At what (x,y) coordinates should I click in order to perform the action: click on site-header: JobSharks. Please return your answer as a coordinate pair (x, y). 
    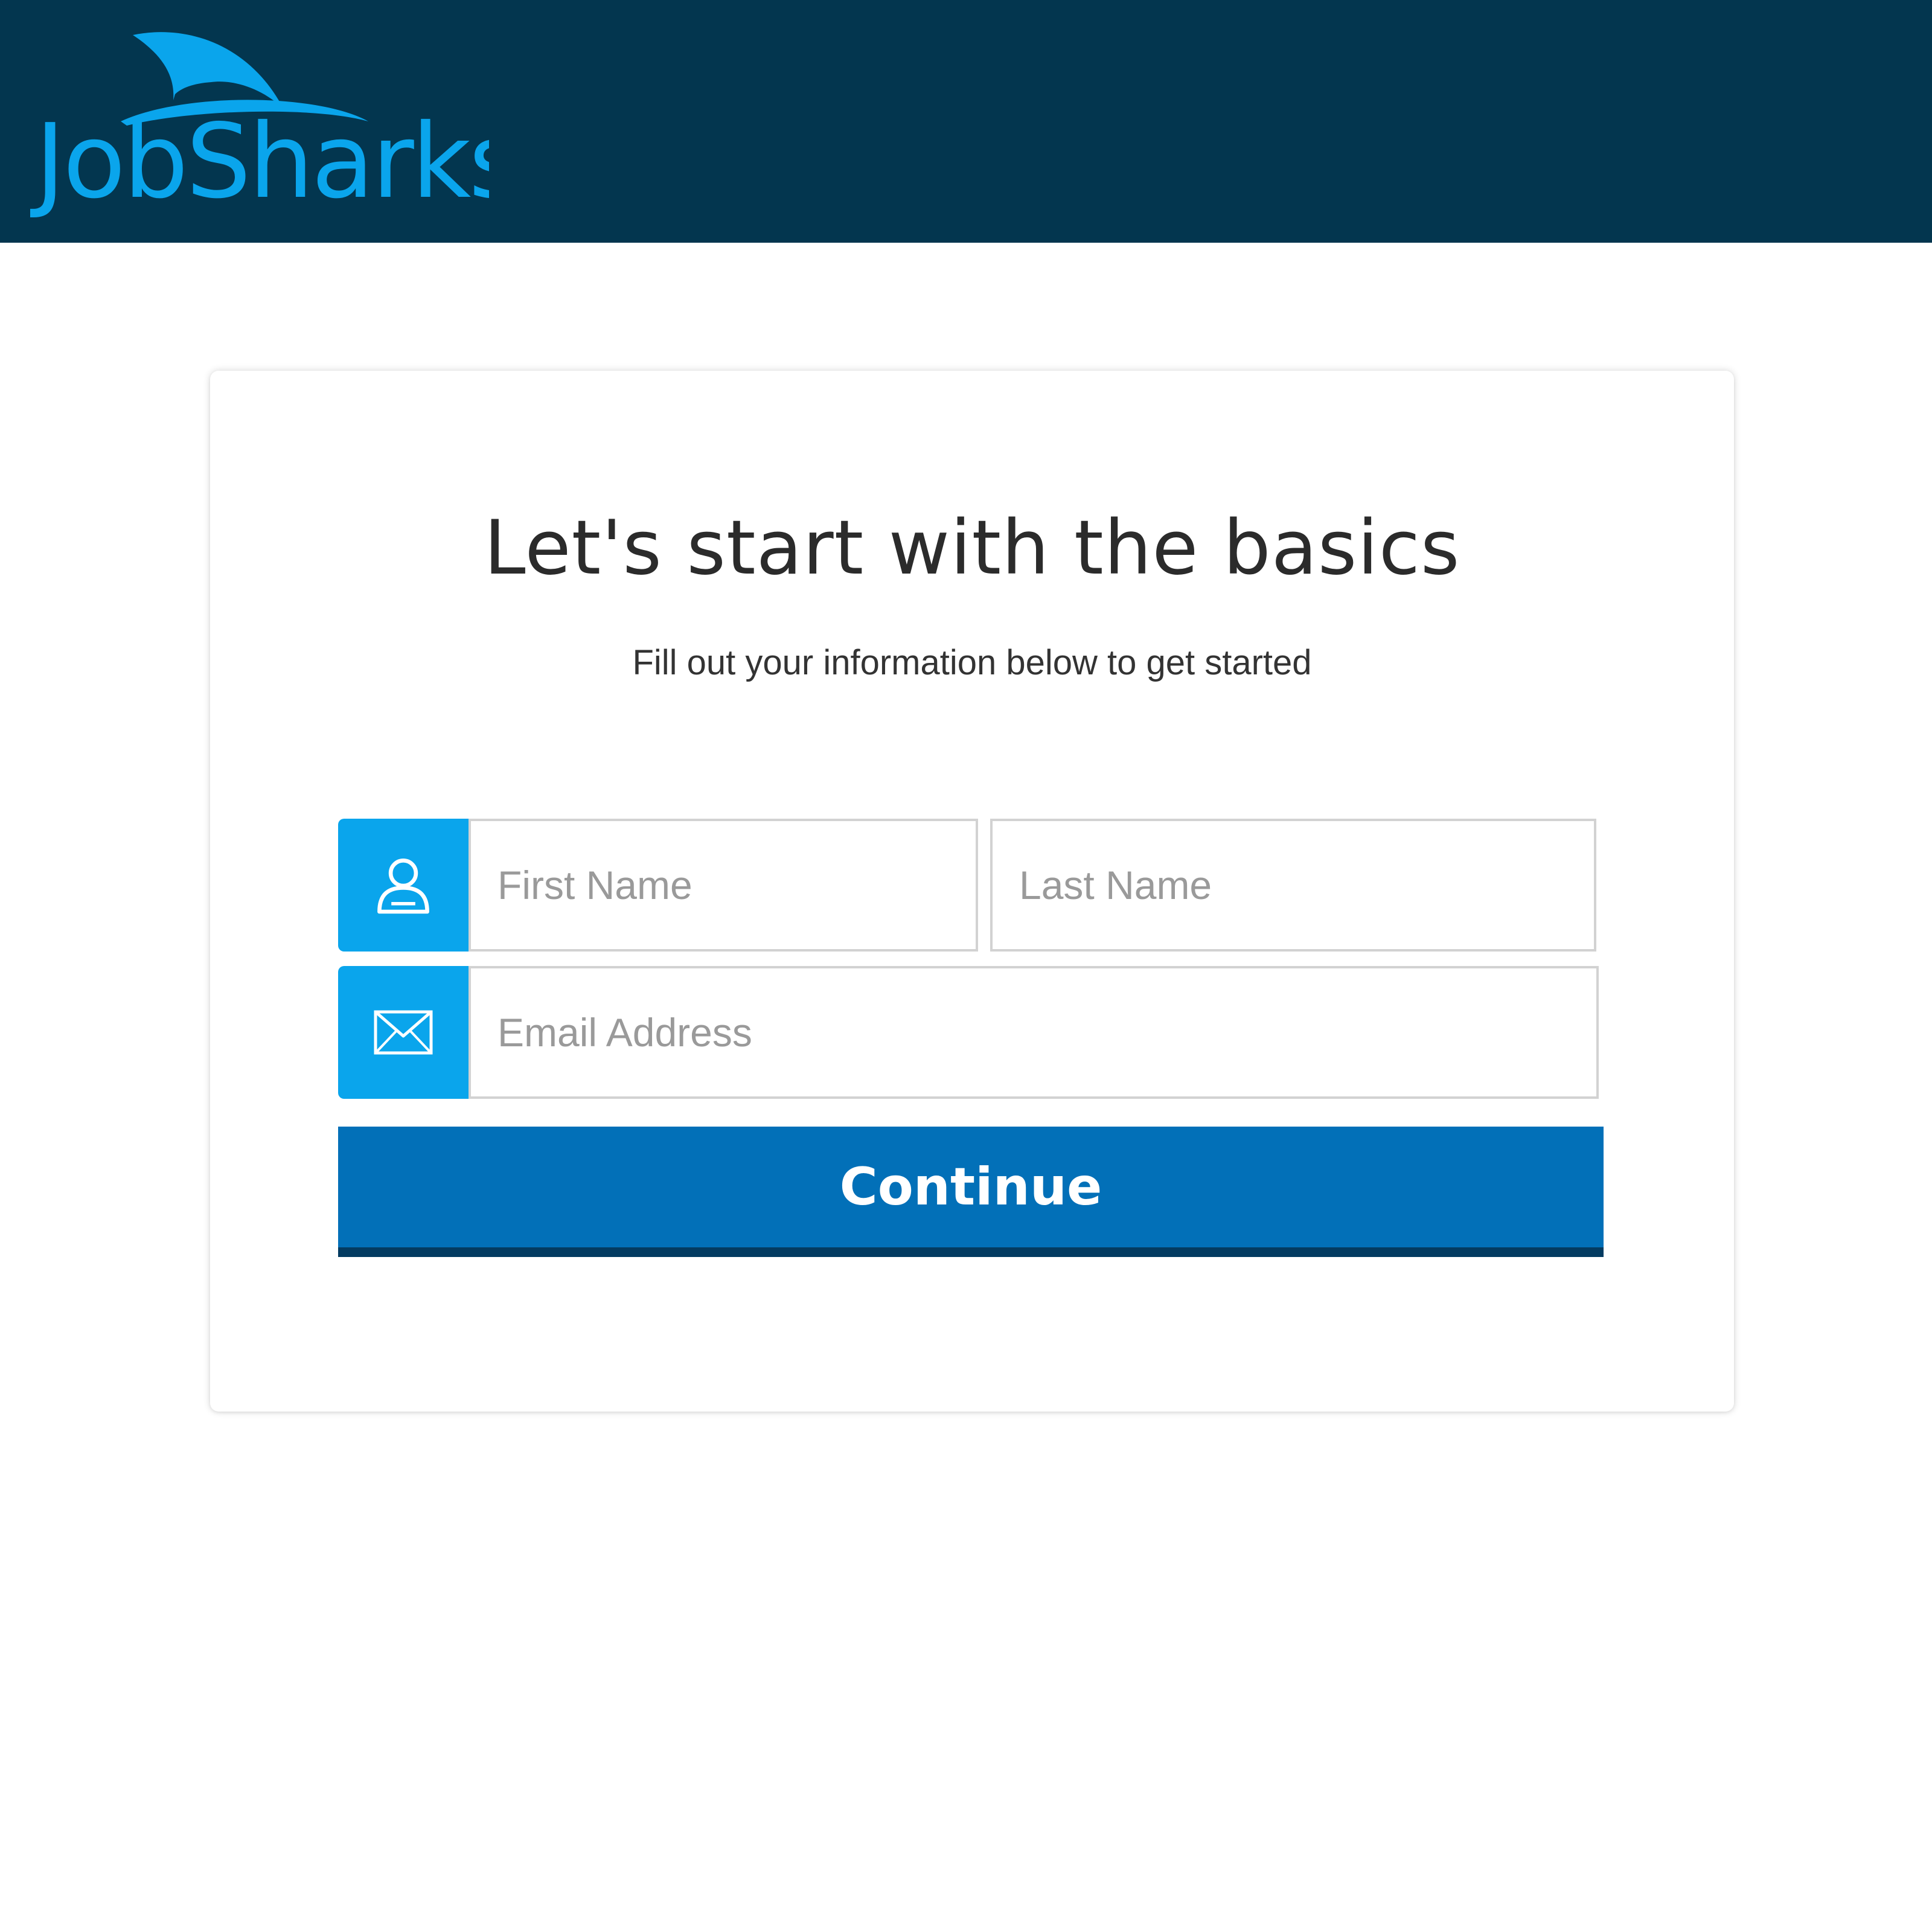
    Looking at the image, I should click on (966, 122).